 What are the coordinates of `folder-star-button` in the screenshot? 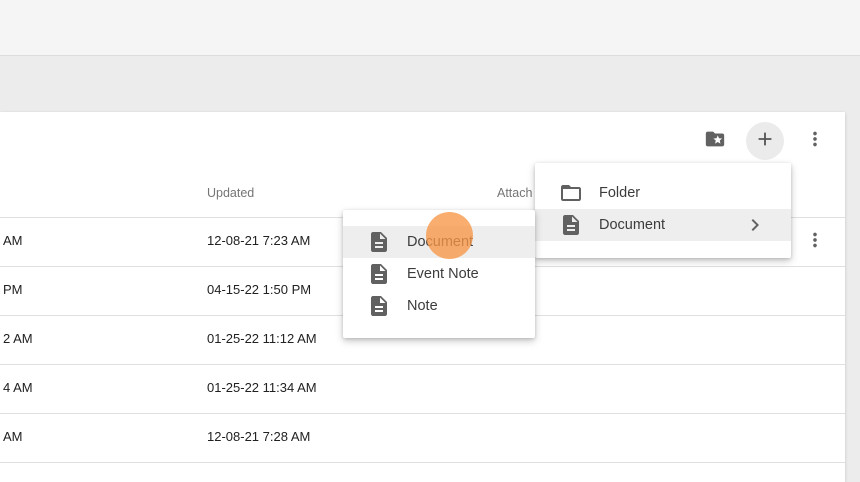 It's located at (715, 141).